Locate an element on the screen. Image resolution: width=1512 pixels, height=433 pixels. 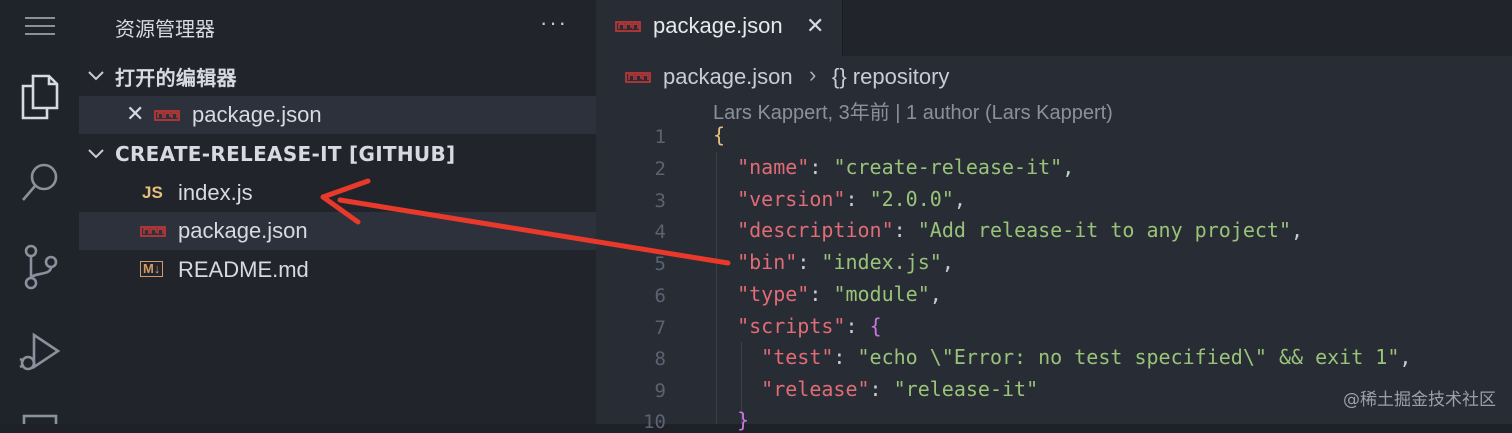
annotation-arrow is located at coordinates (525, 222).